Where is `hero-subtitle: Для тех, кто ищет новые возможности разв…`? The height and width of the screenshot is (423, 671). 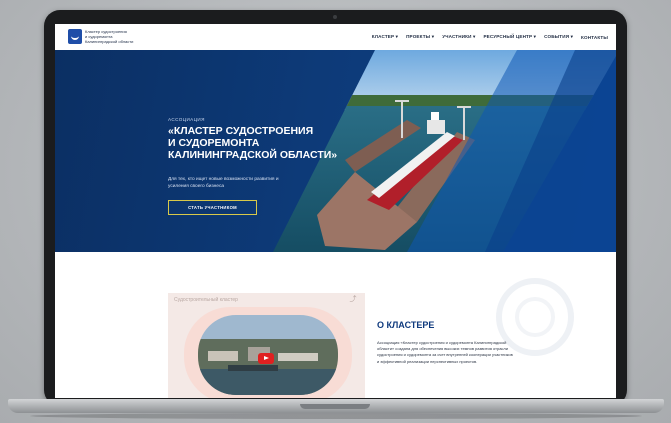 hero-subtitle: Для тех, кто ищет новые возможности разв… is located at coordinates (223, 183).